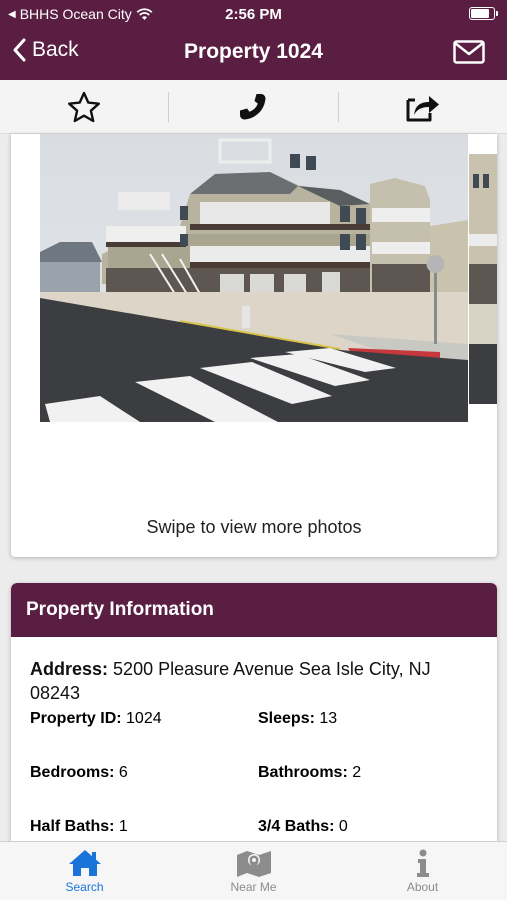  What do you see at coordinates (76, 718) in the screenshot?
I see `property-id-label: Property ID:` at bounding box center [76, 718].